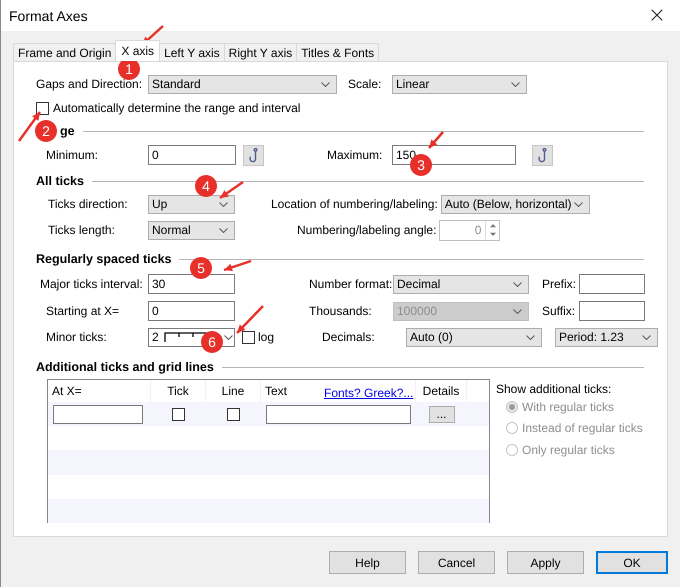 The height and width of the screenshot is (587, 680). I want to click on prefix-field, so click(612, 284).